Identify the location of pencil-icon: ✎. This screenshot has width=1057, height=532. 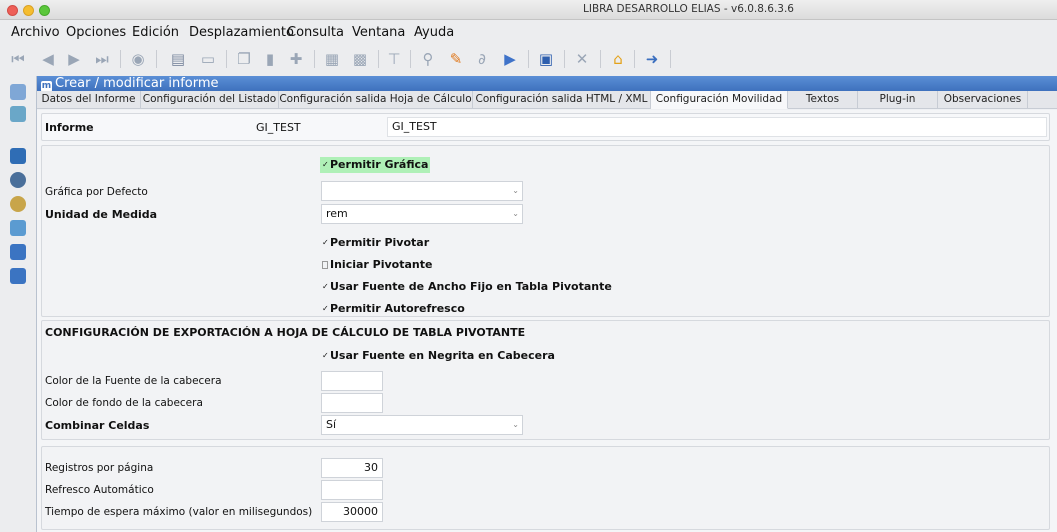
(456, 59).